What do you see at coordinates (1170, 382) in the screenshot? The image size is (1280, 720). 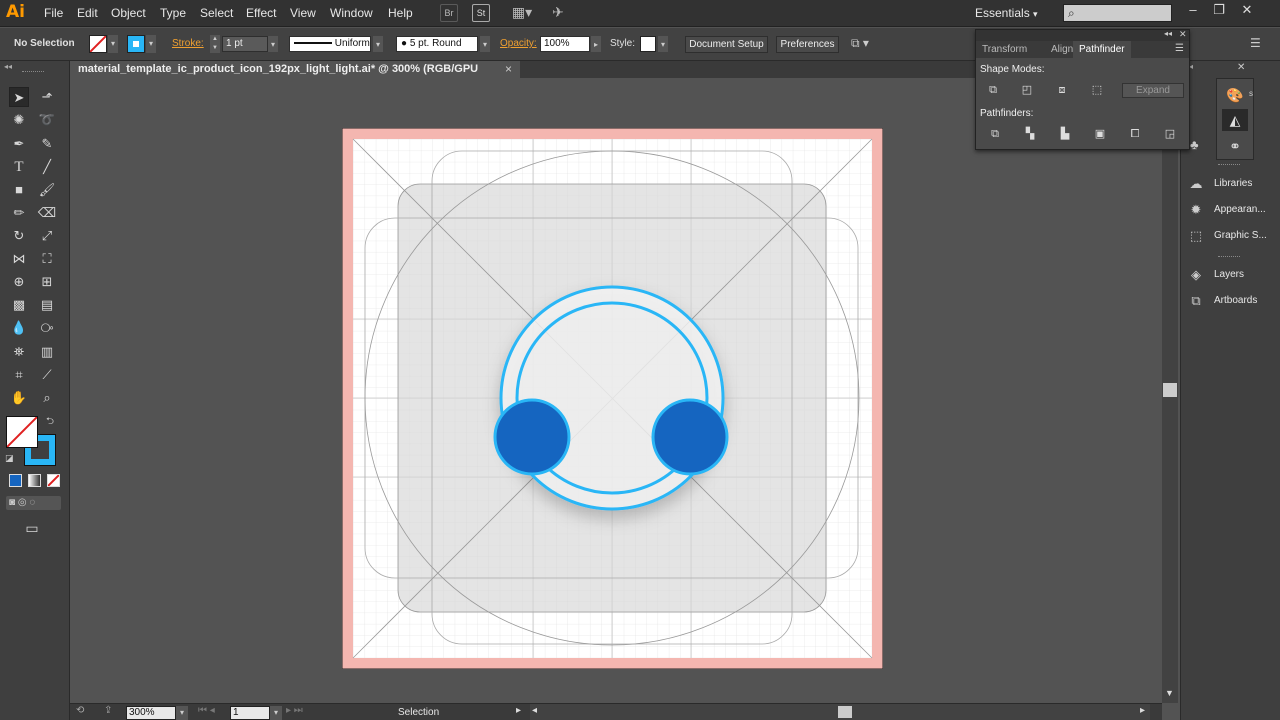 I see `vertical-scrollbar: ▼` at bounding box center [1170, 382].